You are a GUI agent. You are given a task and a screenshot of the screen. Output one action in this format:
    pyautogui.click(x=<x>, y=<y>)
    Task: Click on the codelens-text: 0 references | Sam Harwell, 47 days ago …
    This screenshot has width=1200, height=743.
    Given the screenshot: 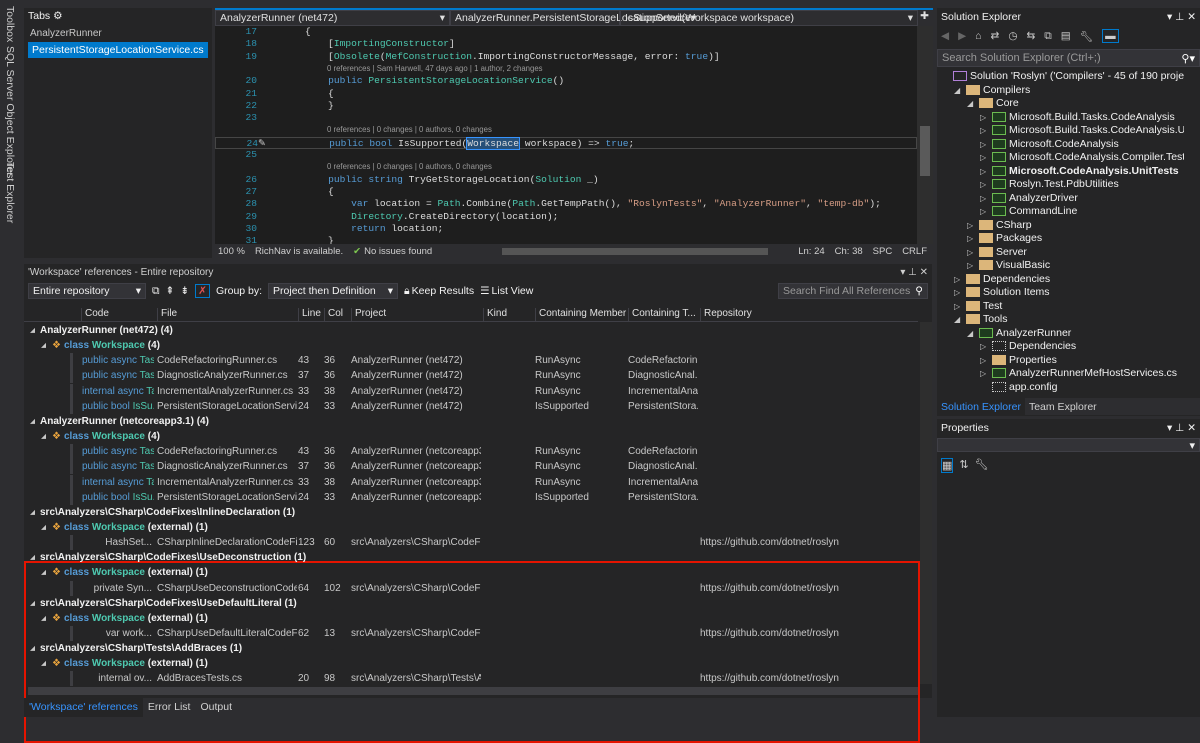 What is the action you would take?
    pyautogui.click(x=435, y=69)
    